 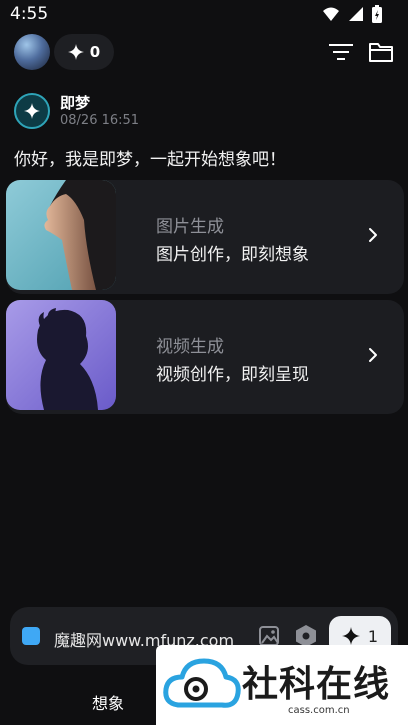 What do you see at coordinates (331, 14) in the screenshot?
I see `wifi-icon` at bounding box center [331, 14].